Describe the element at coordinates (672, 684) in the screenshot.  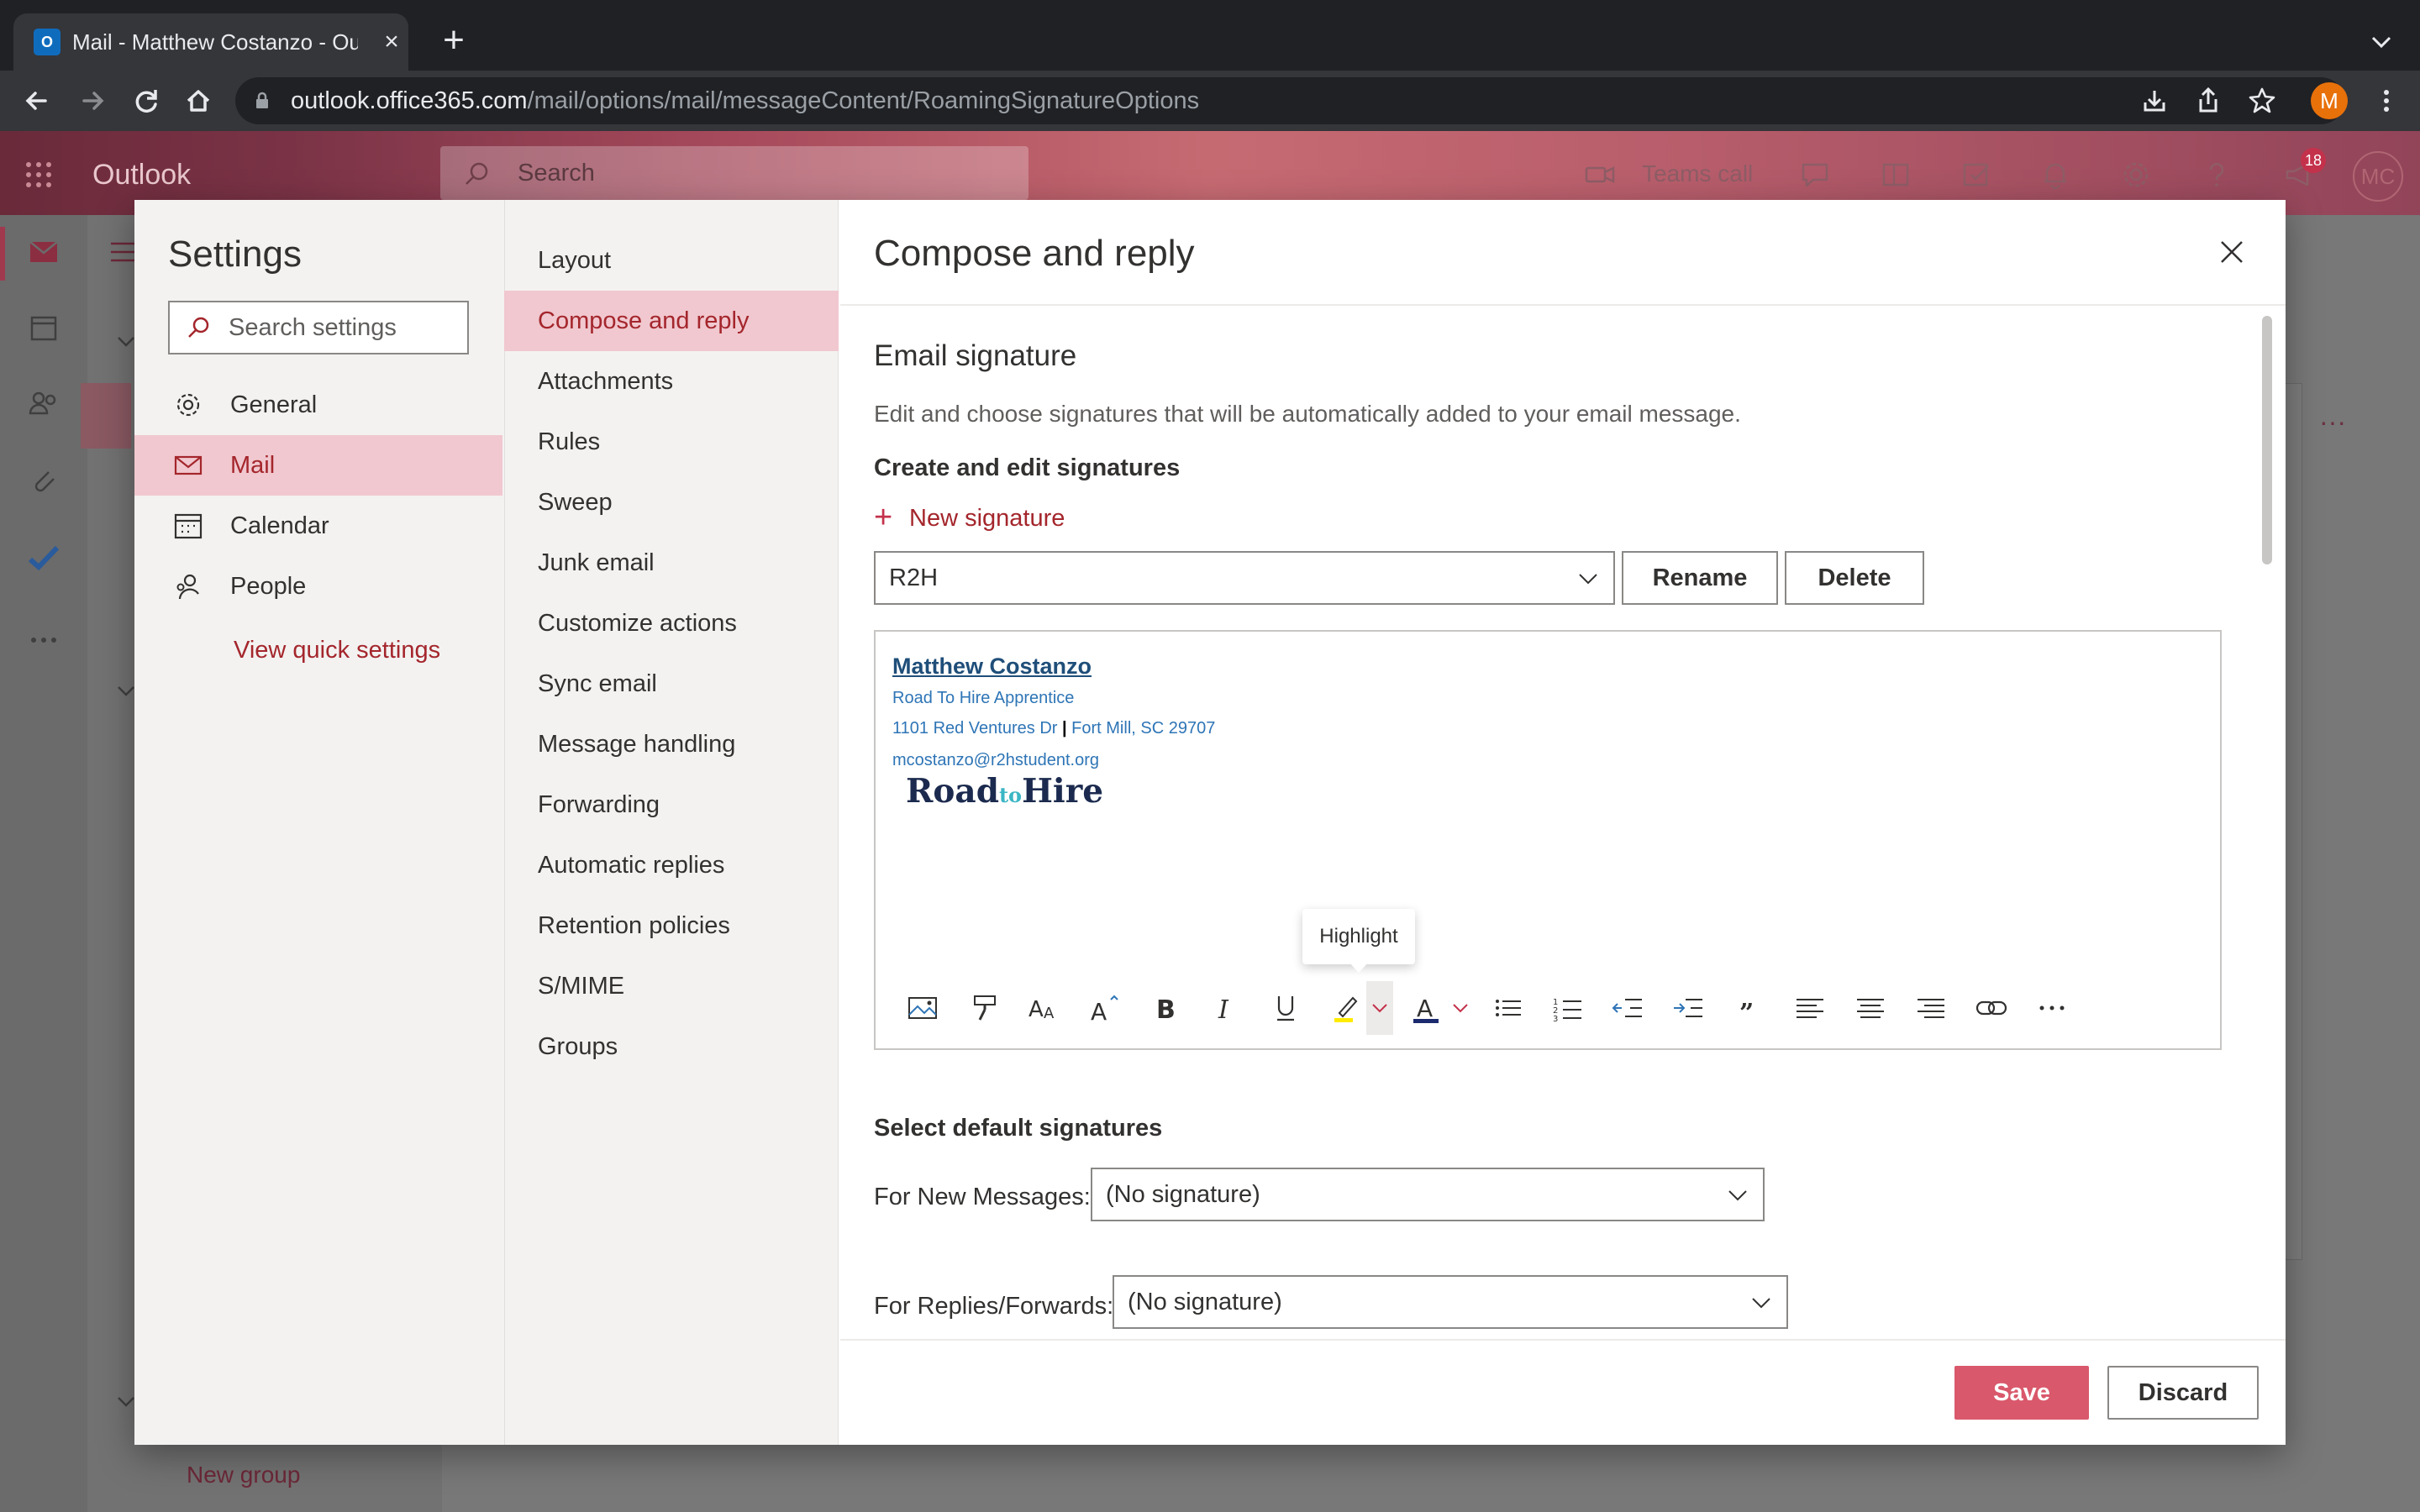
I see `subnav-sync-email: Sync email` at that location.